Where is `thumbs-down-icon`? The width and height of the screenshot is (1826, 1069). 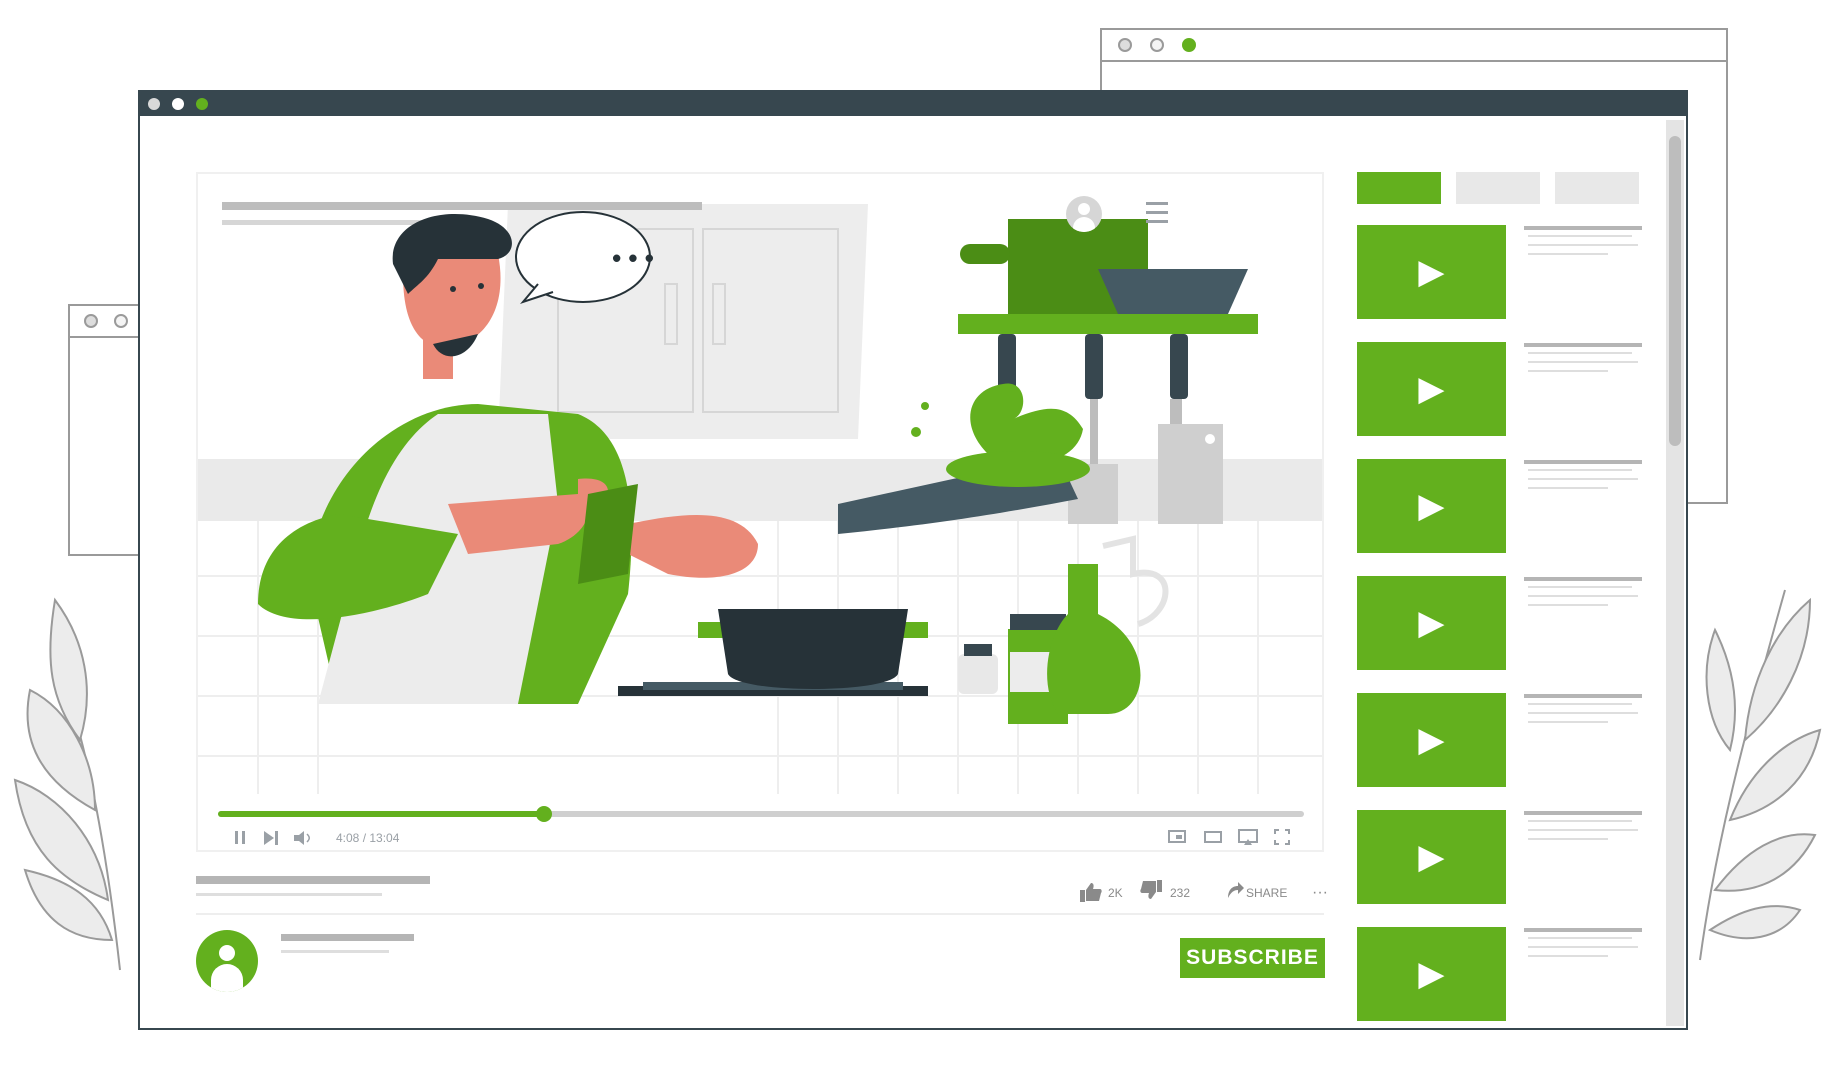 thumbs-down-icon is located at coordinates (1151, 889).